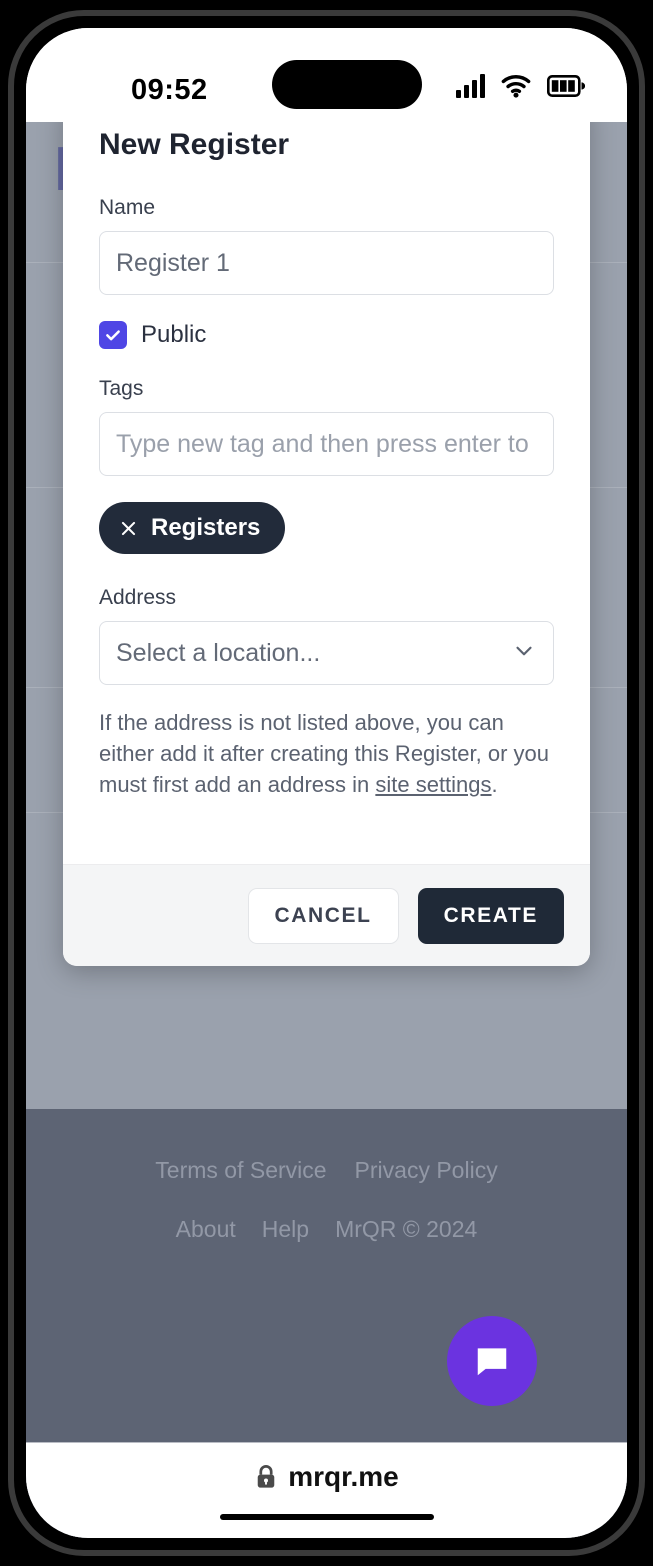 The height and width of the screenshot is (1566, 653). What do you see at coordinates (426, 1170) in the screenshot?
I see `footer-link-privacy: Privacy Policy` at bounding box center [426, 1170].